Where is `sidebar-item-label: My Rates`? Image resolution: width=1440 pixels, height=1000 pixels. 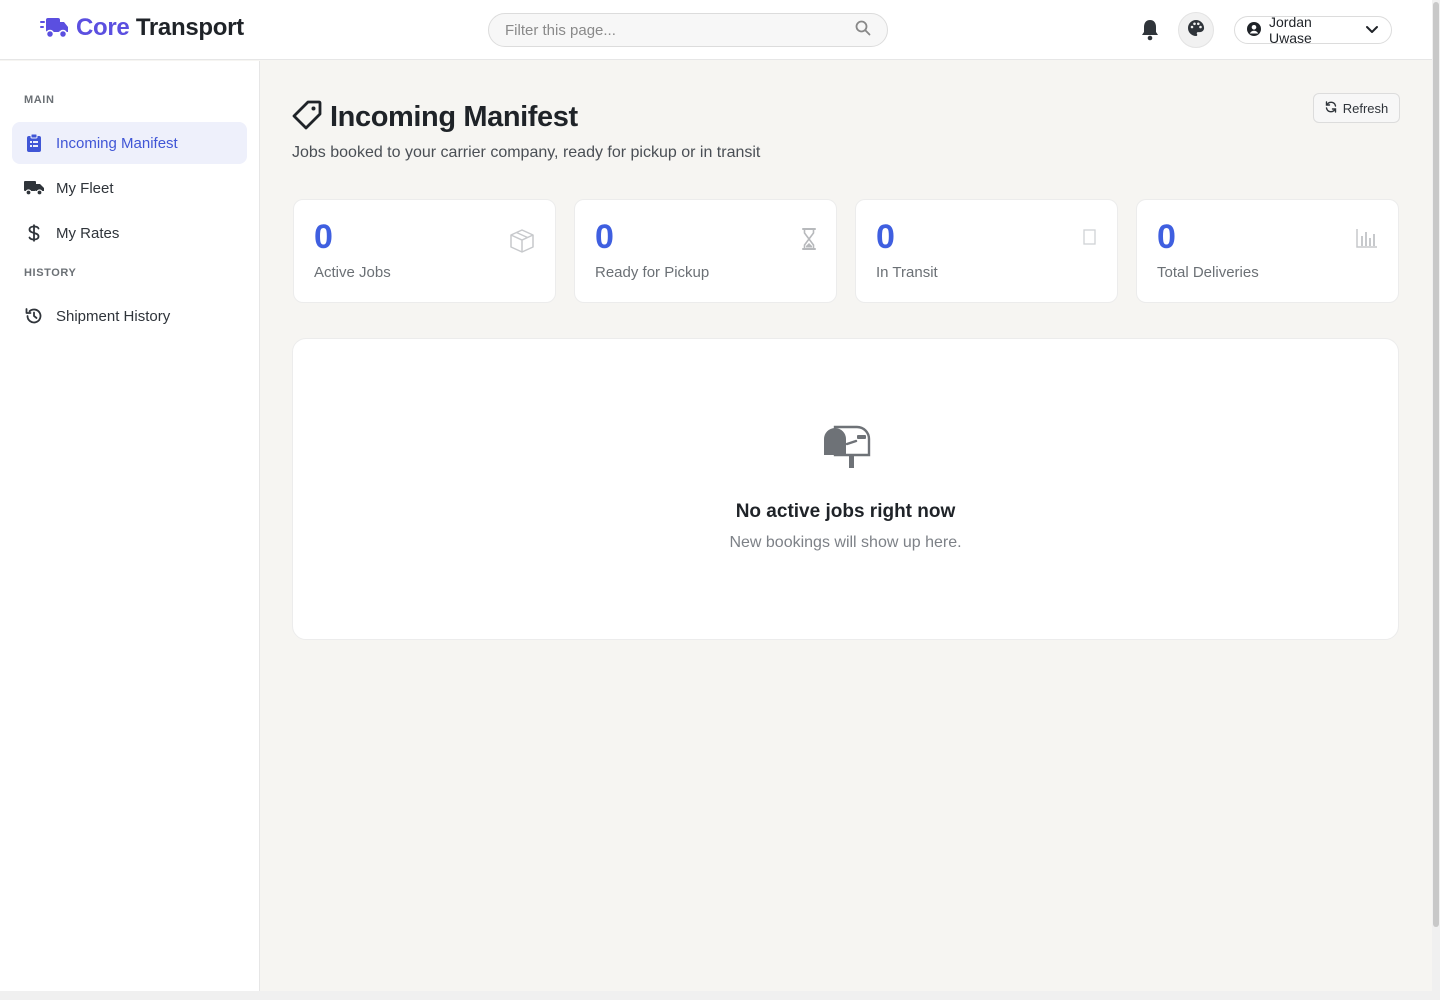
sidebar-item-label: My Rates is located at coordinates (88, 233).